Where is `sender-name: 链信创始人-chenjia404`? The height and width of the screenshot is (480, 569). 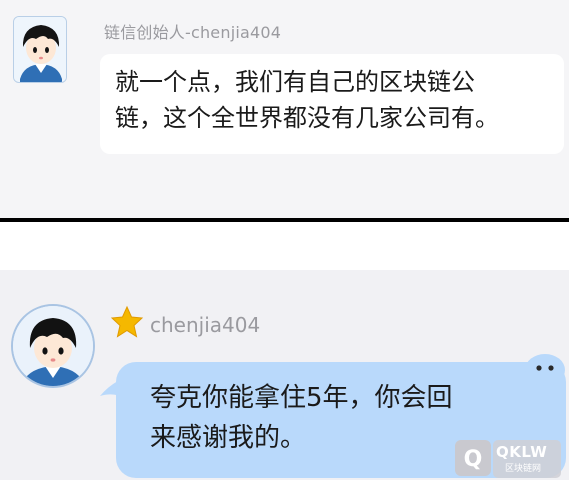
sender-name: 链信创始人-chenjia404 is located at coordinates (193, 32).